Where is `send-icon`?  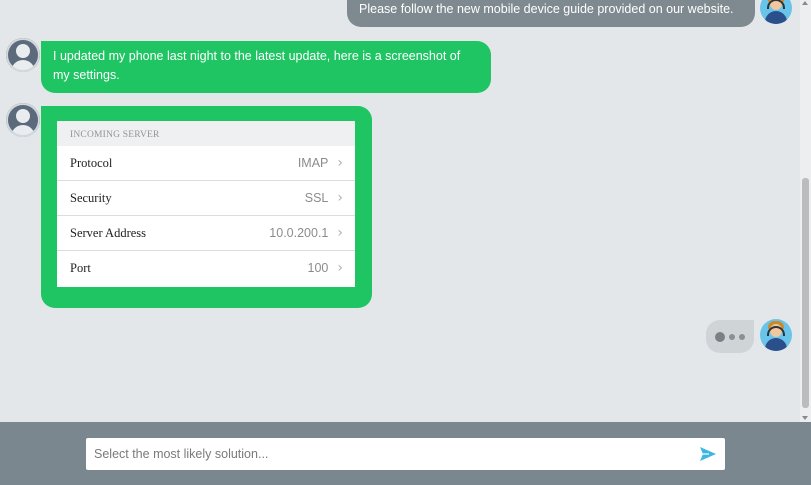 send-icon is located at coordinates (708, 454).